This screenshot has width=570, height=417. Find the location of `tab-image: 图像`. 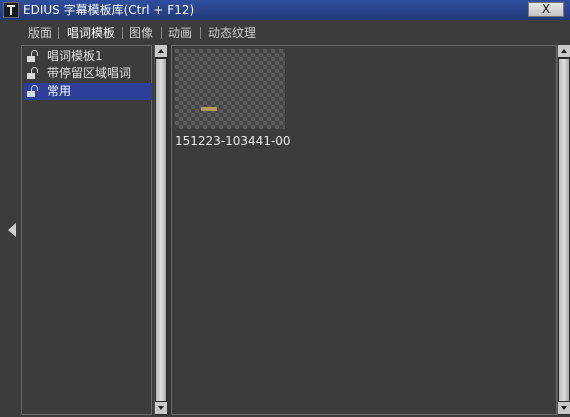

tab-image: 图像 is located at coordinates (141, 33).